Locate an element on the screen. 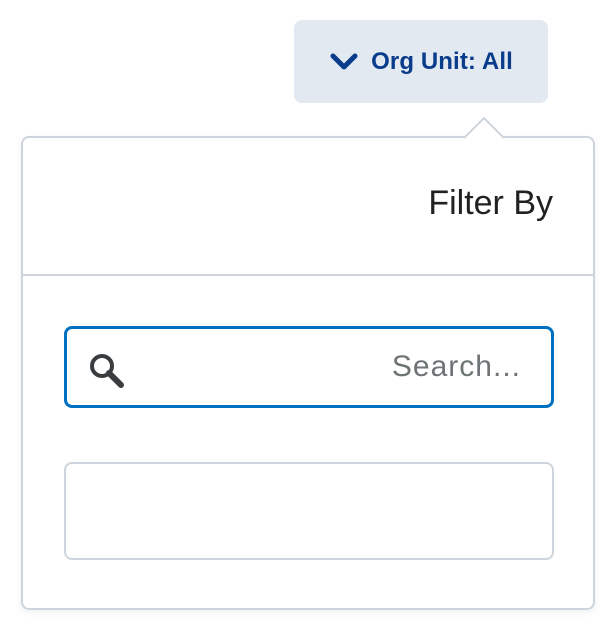 This screenshot has height=632, width=616. org-unit-filter-button: Org Unit: All is located at coordinates (421, 61).